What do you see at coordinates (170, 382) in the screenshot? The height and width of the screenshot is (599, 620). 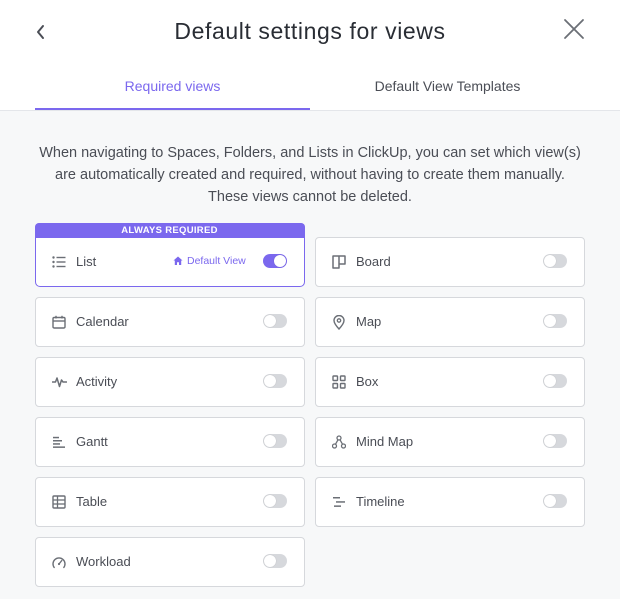 I see `view-card-activity: Activity` at bounding box center [170, 382].